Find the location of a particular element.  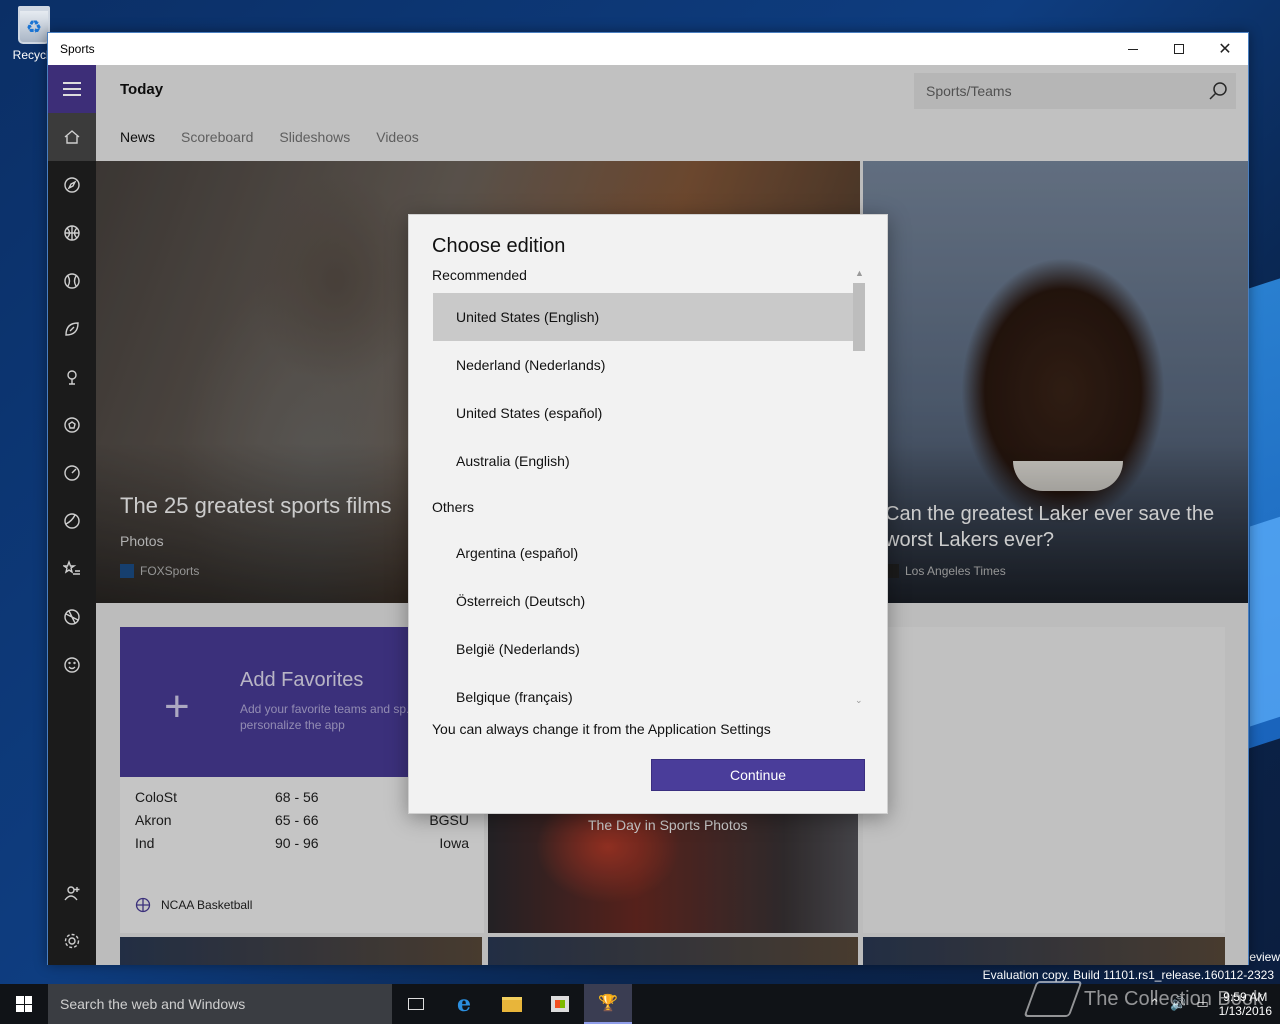

basketball-icon is located at coordinates (72, 233).